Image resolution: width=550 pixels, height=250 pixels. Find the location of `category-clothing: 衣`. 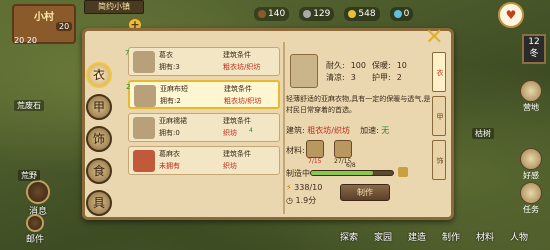

category-clothing: 衣 is located at coordinates (99, 75).